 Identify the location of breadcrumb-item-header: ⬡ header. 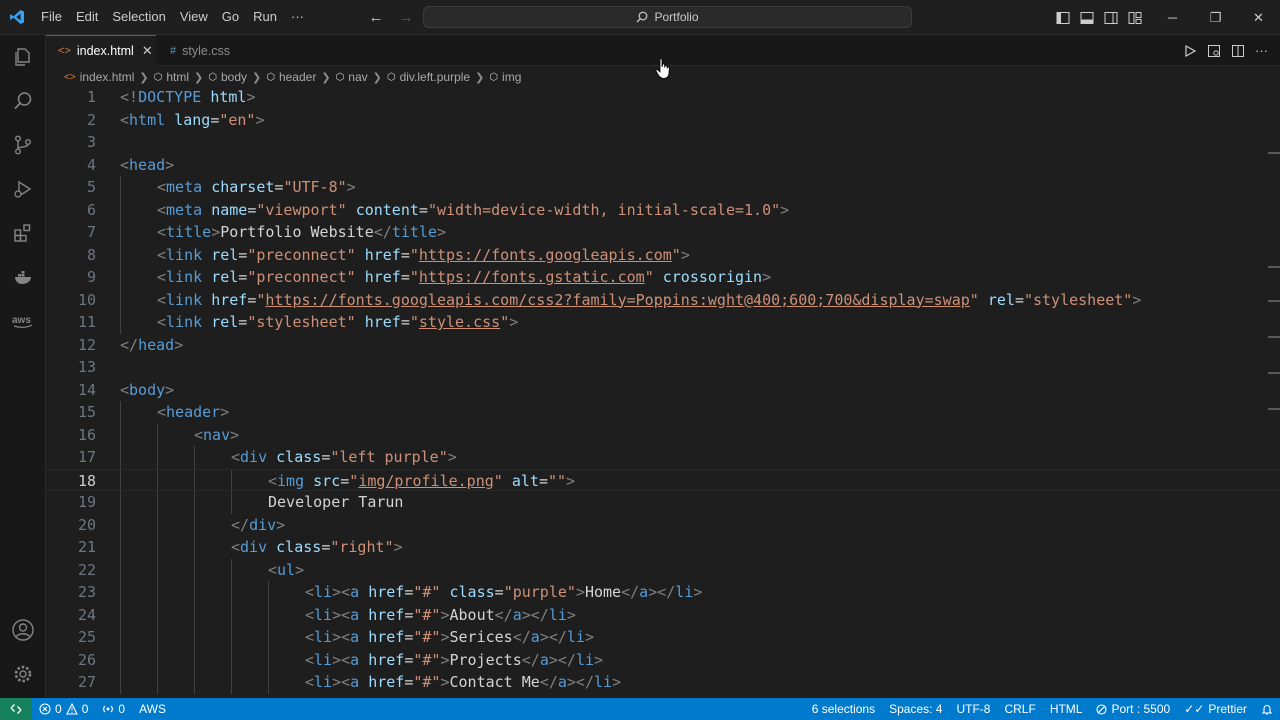
(291, 77).